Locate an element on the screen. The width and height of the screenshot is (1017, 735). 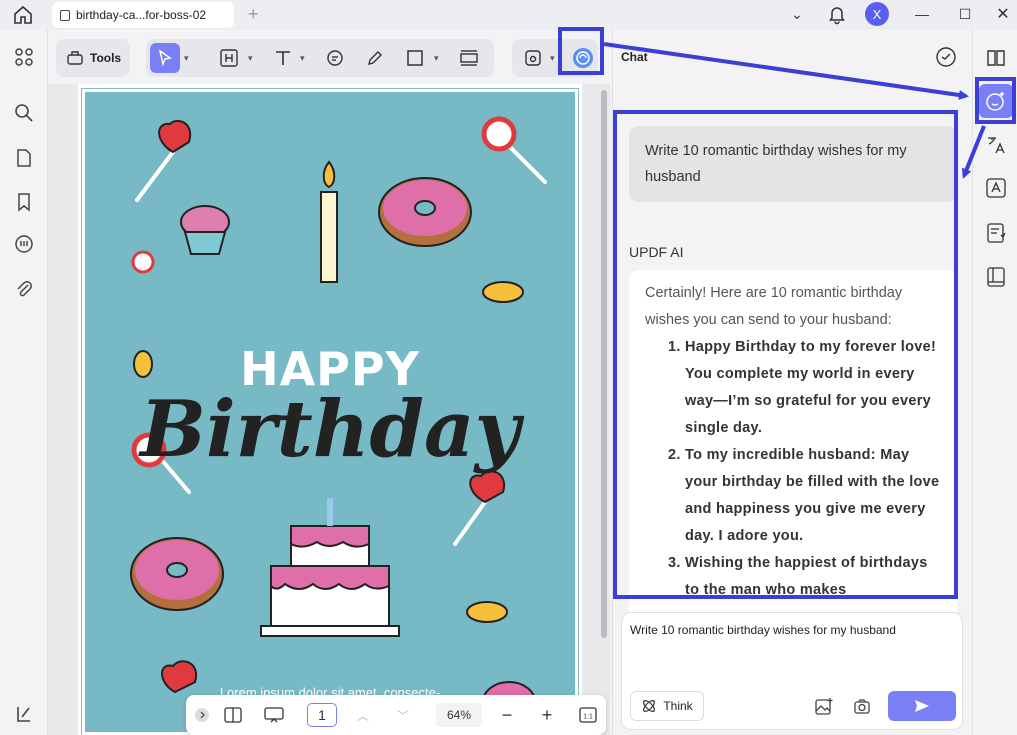
translate-icon is located at coordinates (996, 145).